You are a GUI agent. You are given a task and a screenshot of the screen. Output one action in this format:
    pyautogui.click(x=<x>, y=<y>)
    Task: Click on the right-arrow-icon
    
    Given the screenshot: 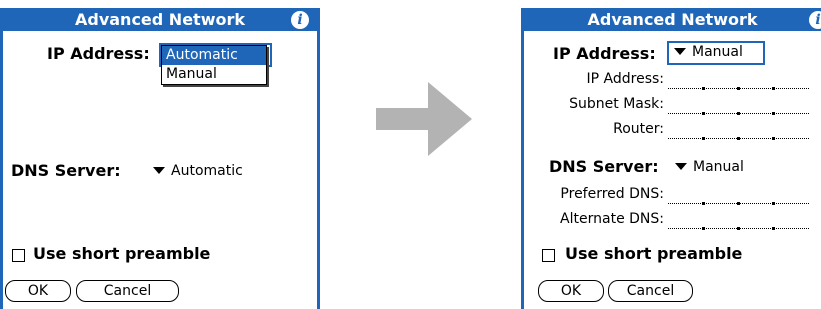 What is the action you would take?
    pyautogui.click(x=424, y=119)
    